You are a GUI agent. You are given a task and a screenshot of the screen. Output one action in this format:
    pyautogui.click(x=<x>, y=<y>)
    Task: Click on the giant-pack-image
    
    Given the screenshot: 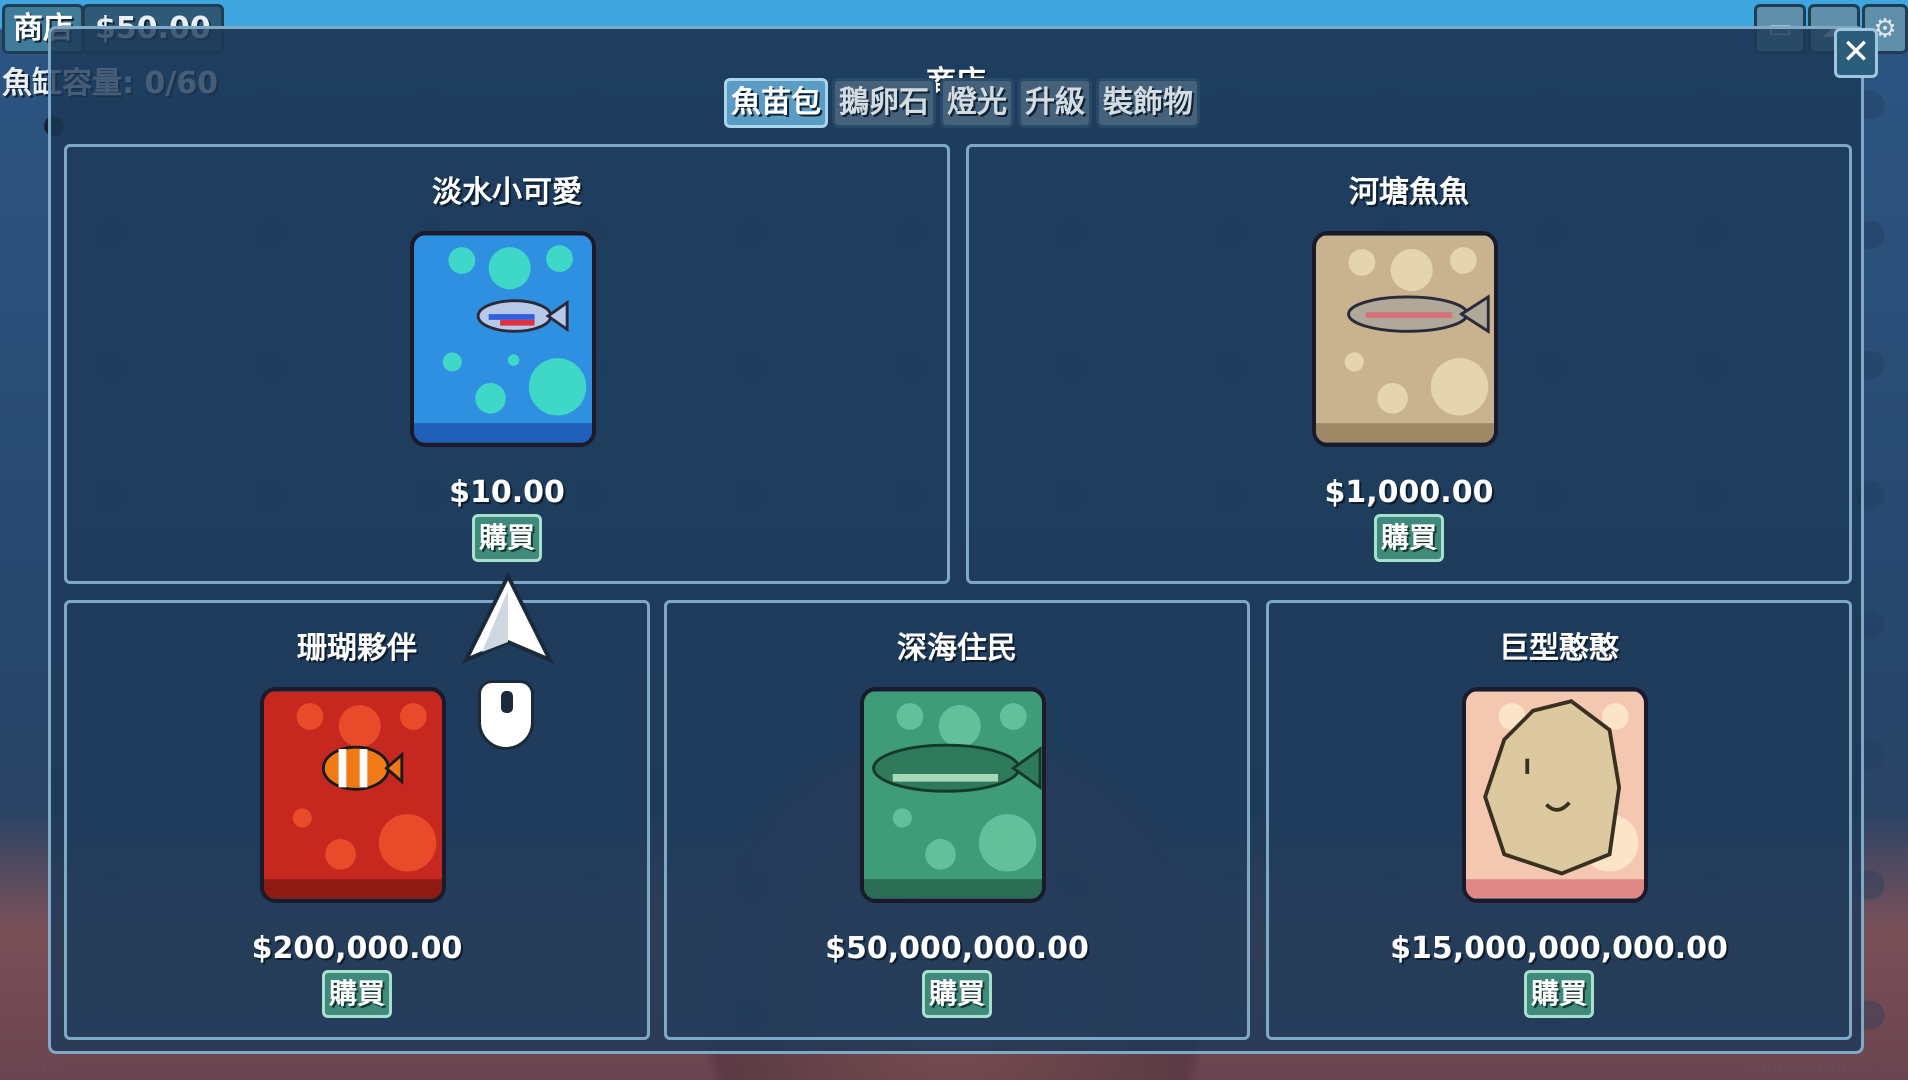 What is the action you would take?
    pyautogui.click(x=1555, y=795)
    